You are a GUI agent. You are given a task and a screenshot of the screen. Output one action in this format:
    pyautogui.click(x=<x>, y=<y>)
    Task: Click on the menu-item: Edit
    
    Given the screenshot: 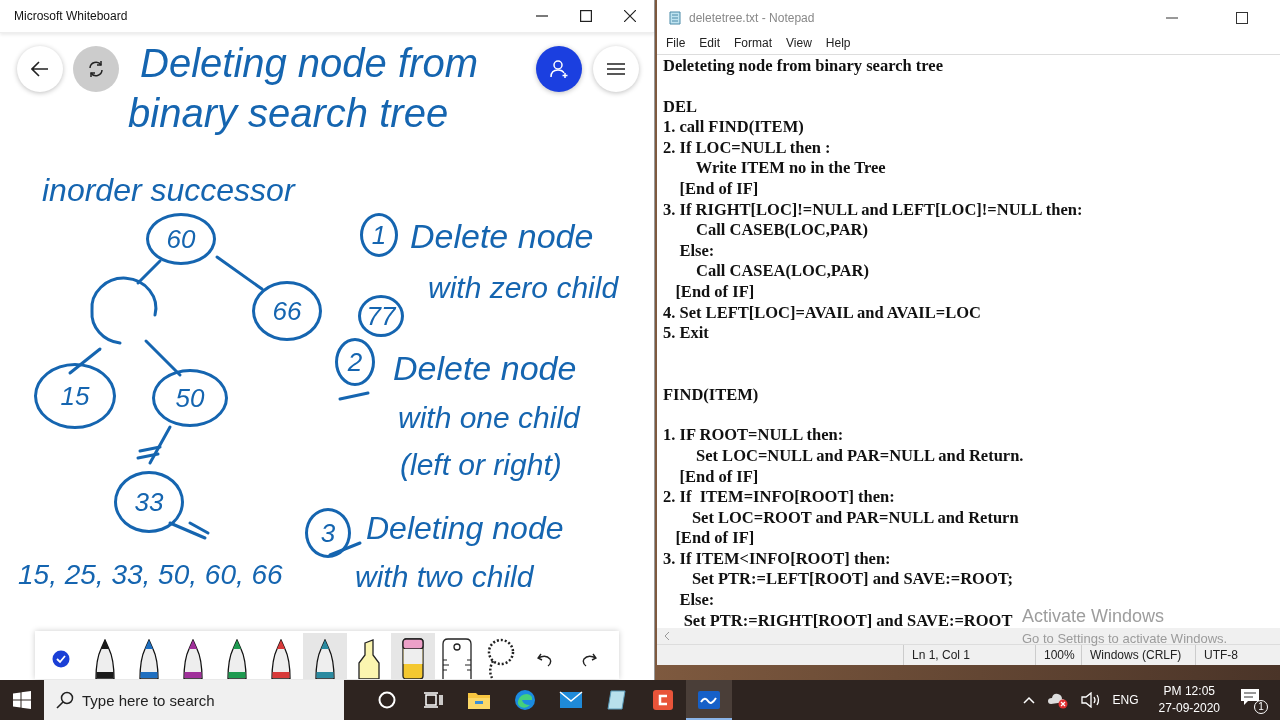 What is the action you would take?
    pyautogui.click(x=710, y=45)
    